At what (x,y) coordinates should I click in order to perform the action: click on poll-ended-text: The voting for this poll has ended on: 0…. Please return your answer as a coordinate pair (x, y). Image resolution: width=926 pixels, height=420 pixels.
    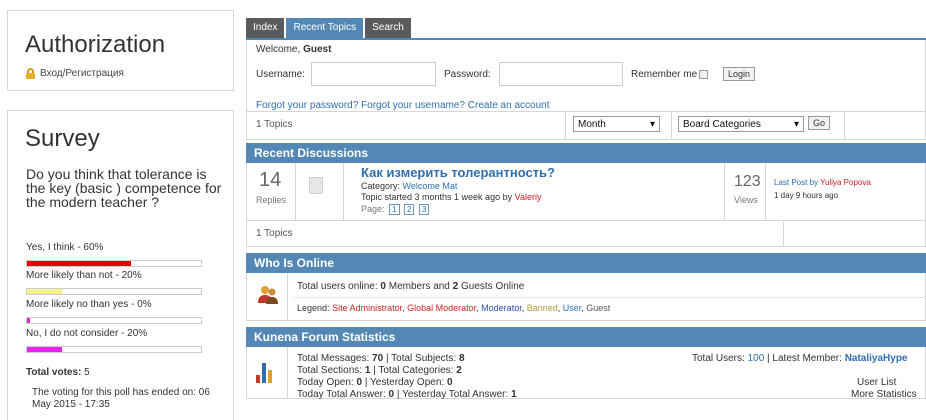
    Looking at the image, I should click on (121, 398).